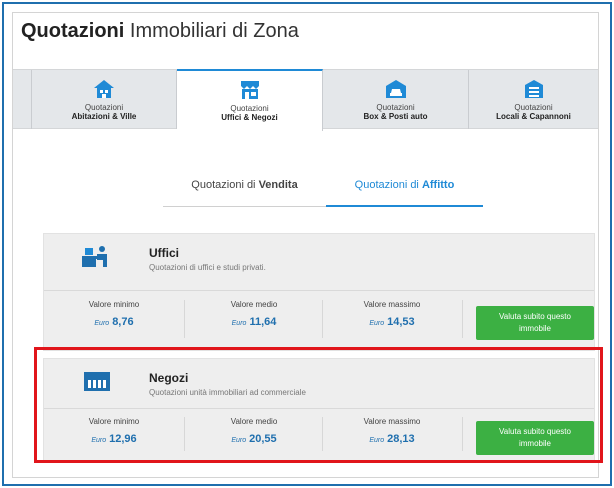 This screenshot has width=614, height=488. I want to click on metric-min: Valore minimo Euro 12,96, so click(114, 431).